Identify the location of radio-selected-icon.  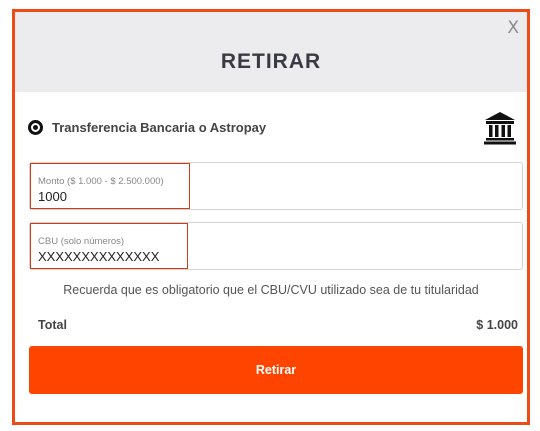
(35, 127).